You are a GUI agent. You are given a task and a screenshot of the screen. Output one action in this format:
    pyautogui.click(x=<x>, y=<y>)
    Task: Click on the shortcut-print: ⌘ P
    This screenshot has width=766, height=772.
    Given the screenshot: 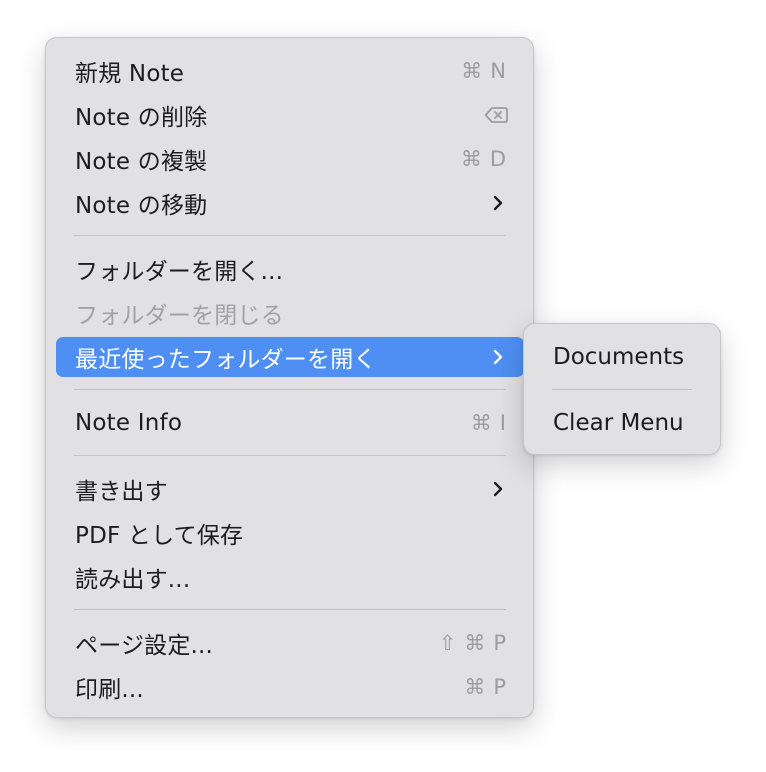 What is the action you would take?
    pyautogui.click(x=485, y=687)
    